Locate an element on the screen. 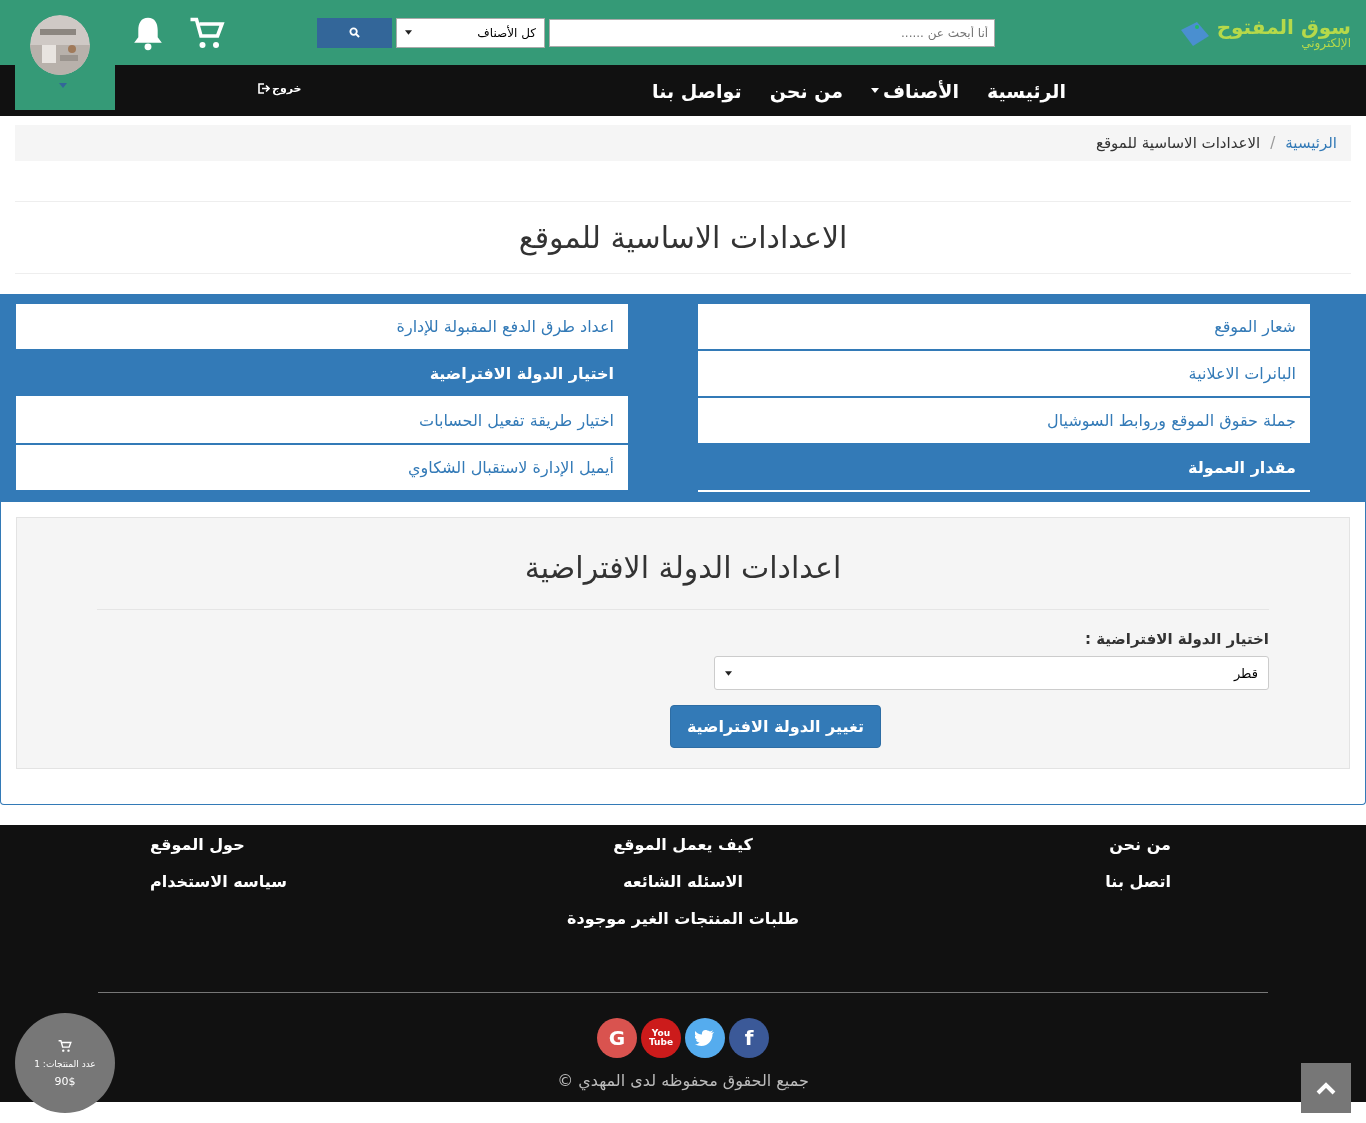  logout-icon is located at coordinates (264, 88).